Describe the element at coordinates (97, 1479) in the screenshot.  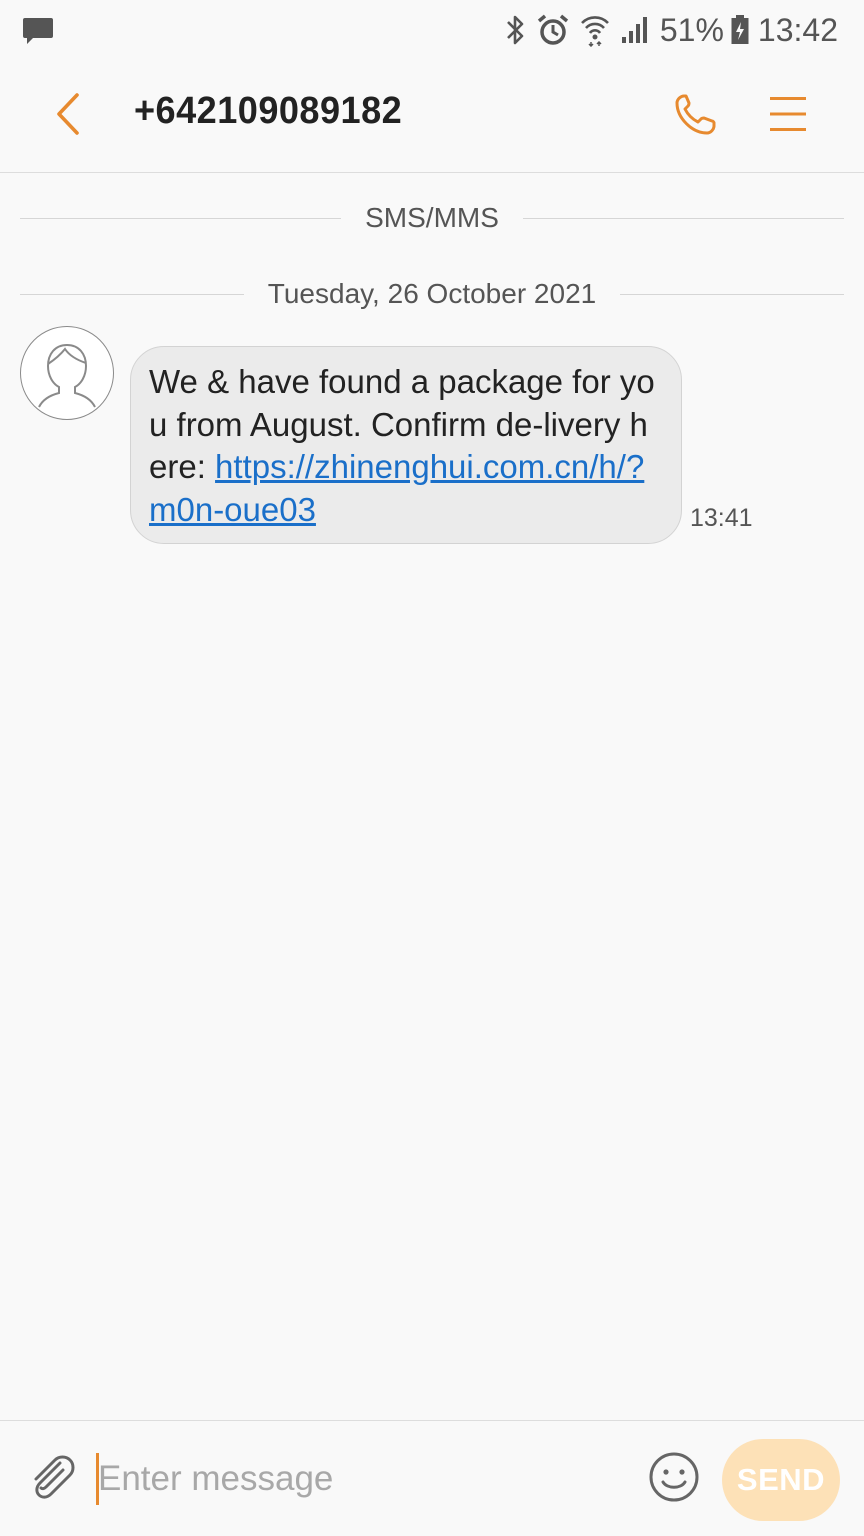
I see `text-cursor` at that location.